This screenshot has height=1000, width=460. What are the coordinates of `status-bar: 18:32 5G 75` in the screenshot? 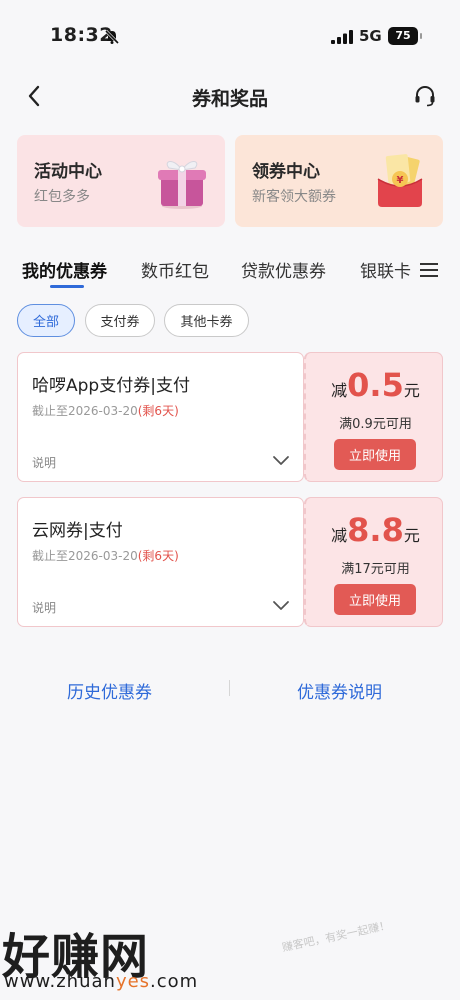 It's located at (230, 35).